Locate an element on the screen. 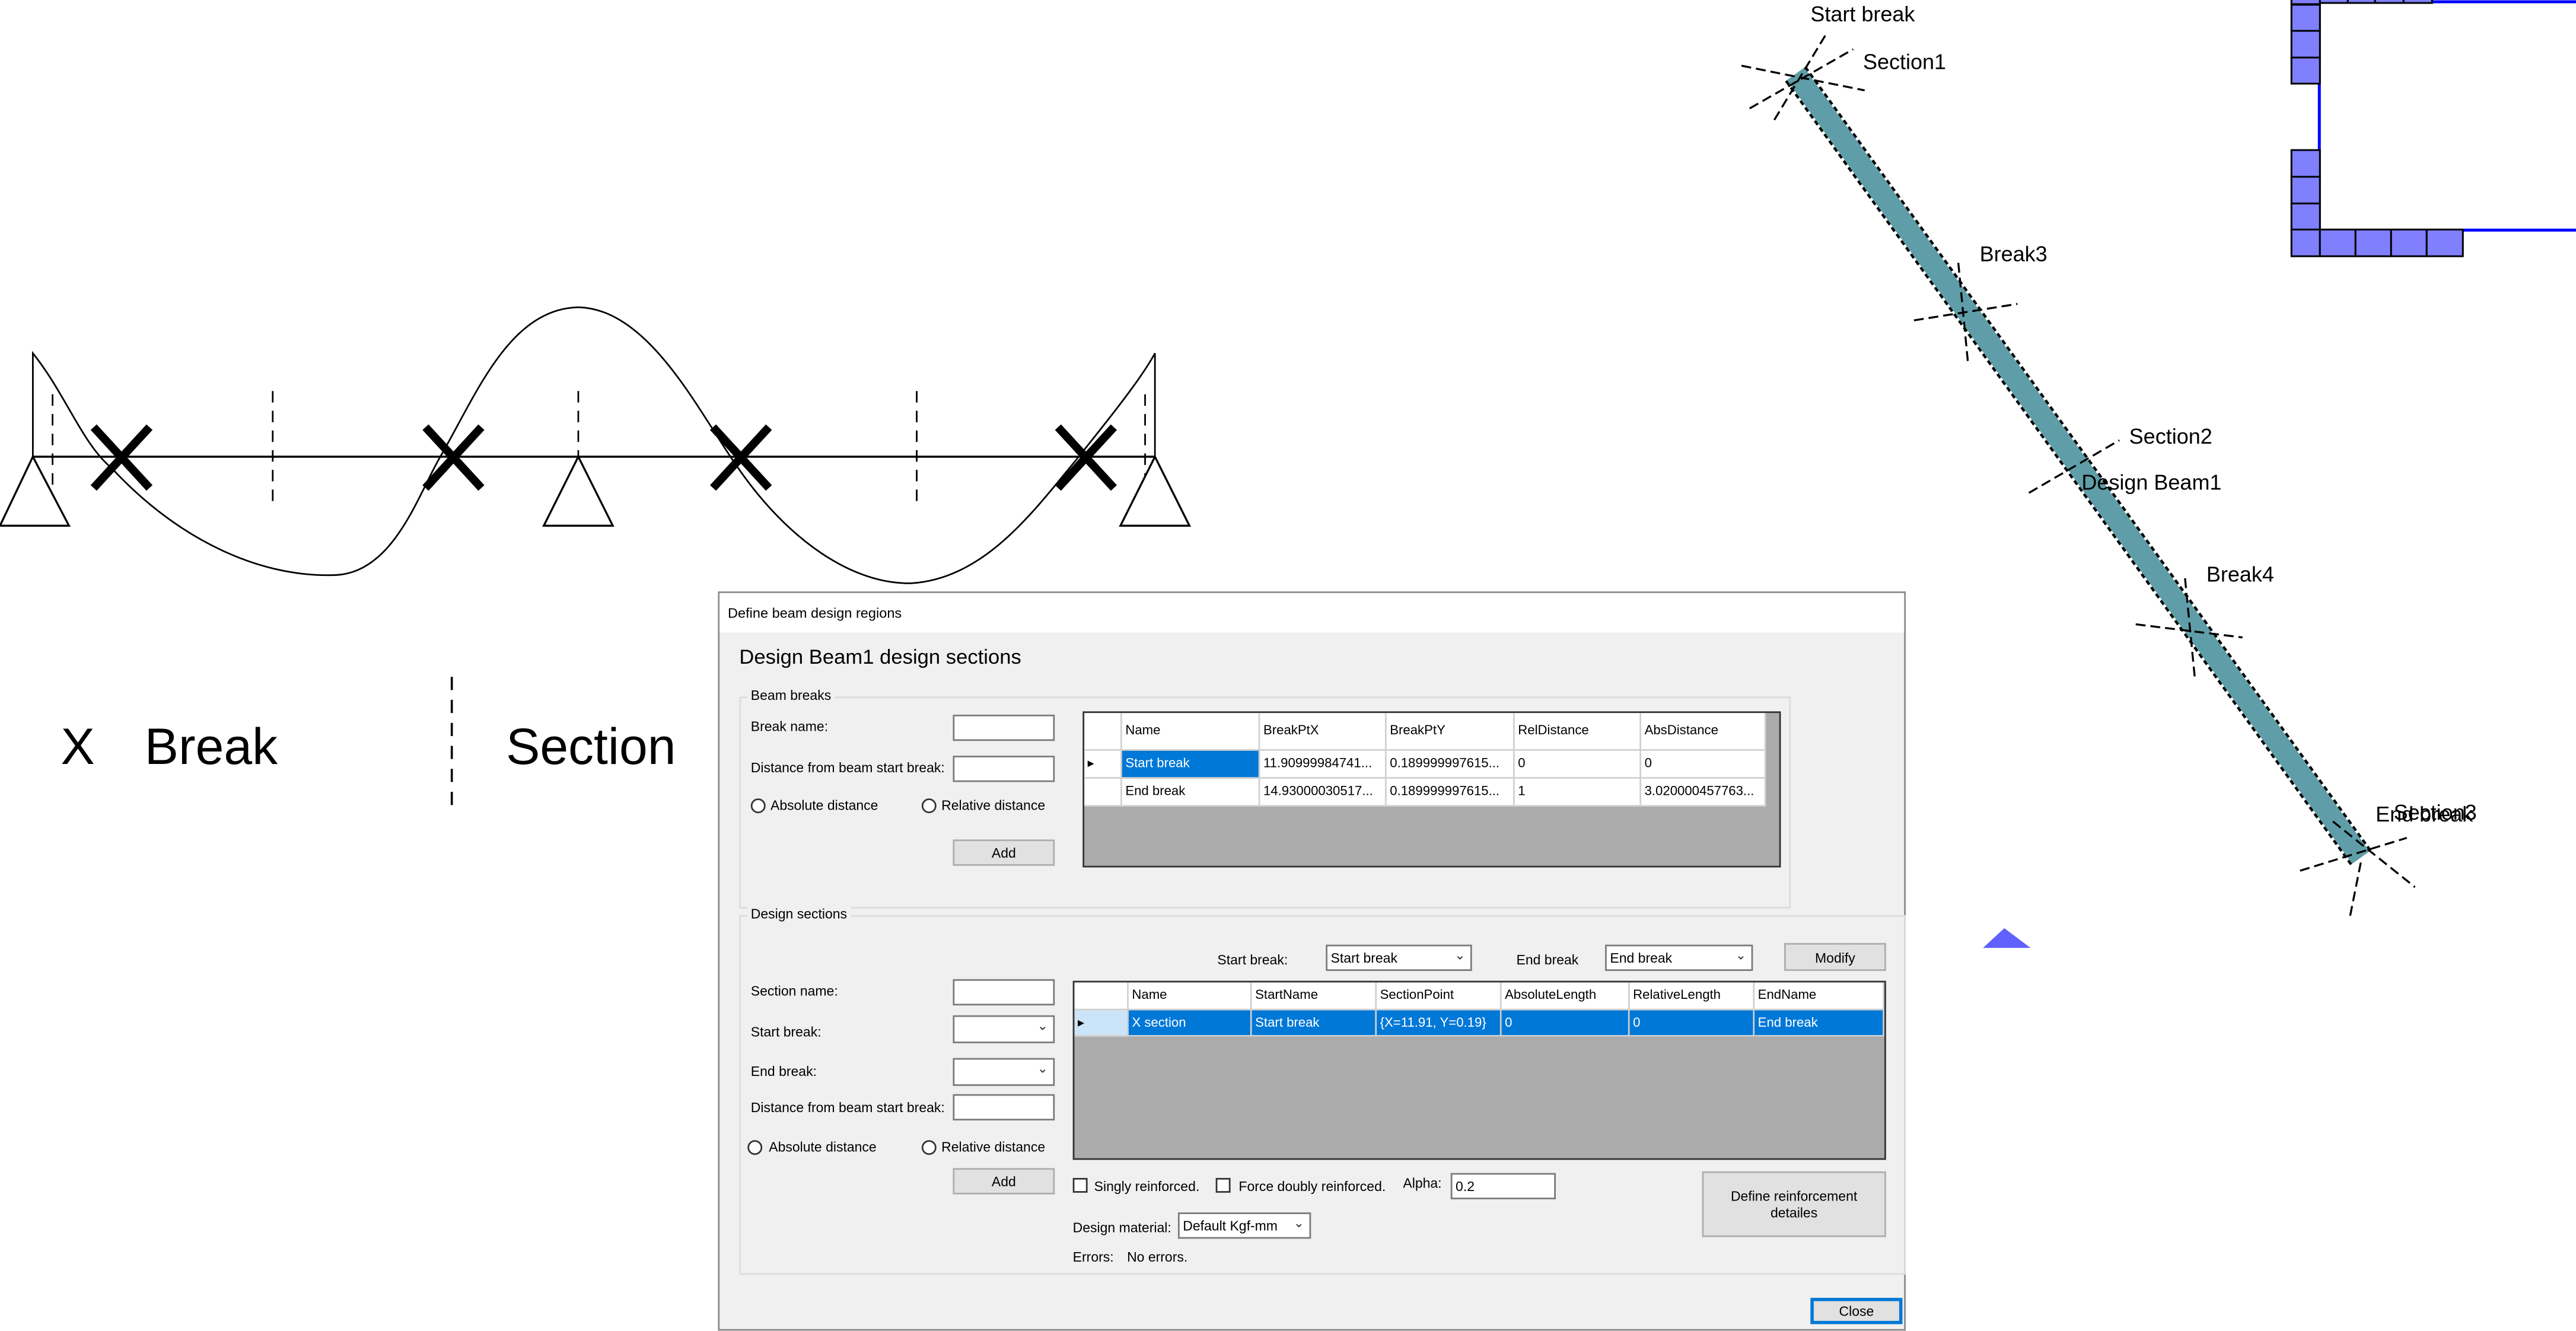  label-break3: Break3 is located at coordinates (2014, 253).